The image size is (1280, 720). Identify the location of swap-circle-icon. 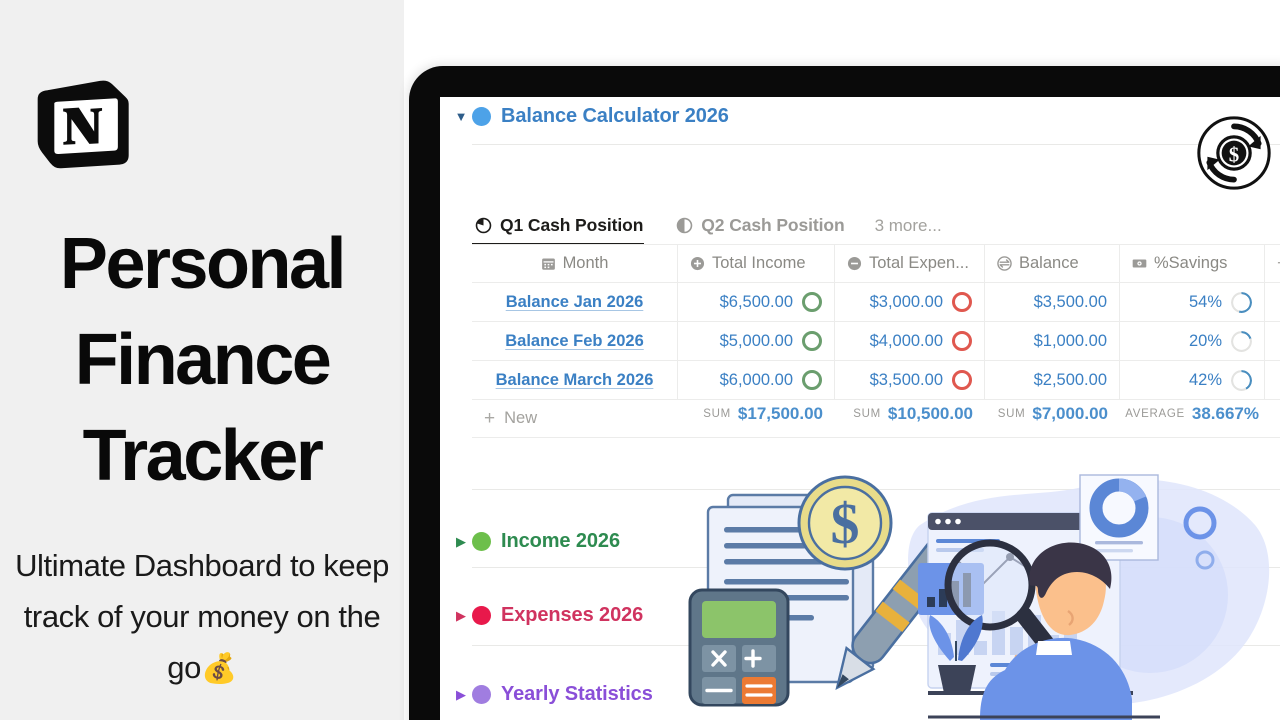
(1004, 263).